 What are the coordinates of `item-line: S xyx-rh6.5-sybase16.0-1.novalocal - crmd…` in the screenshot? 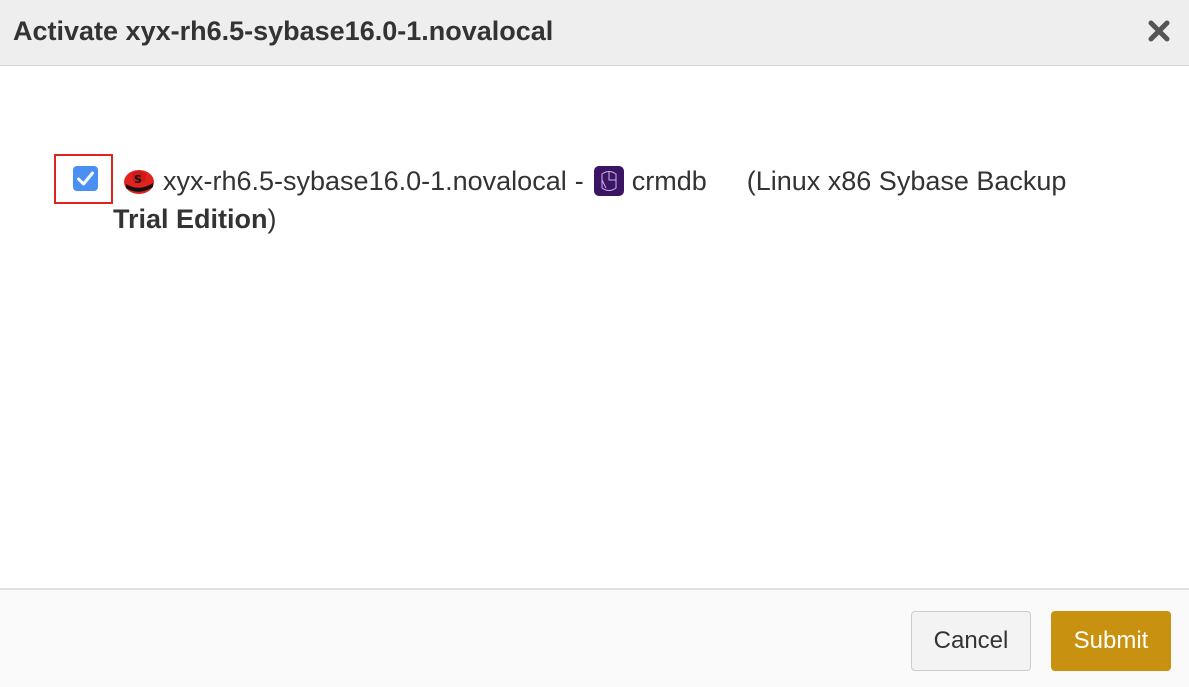 It's located at (594, 179).